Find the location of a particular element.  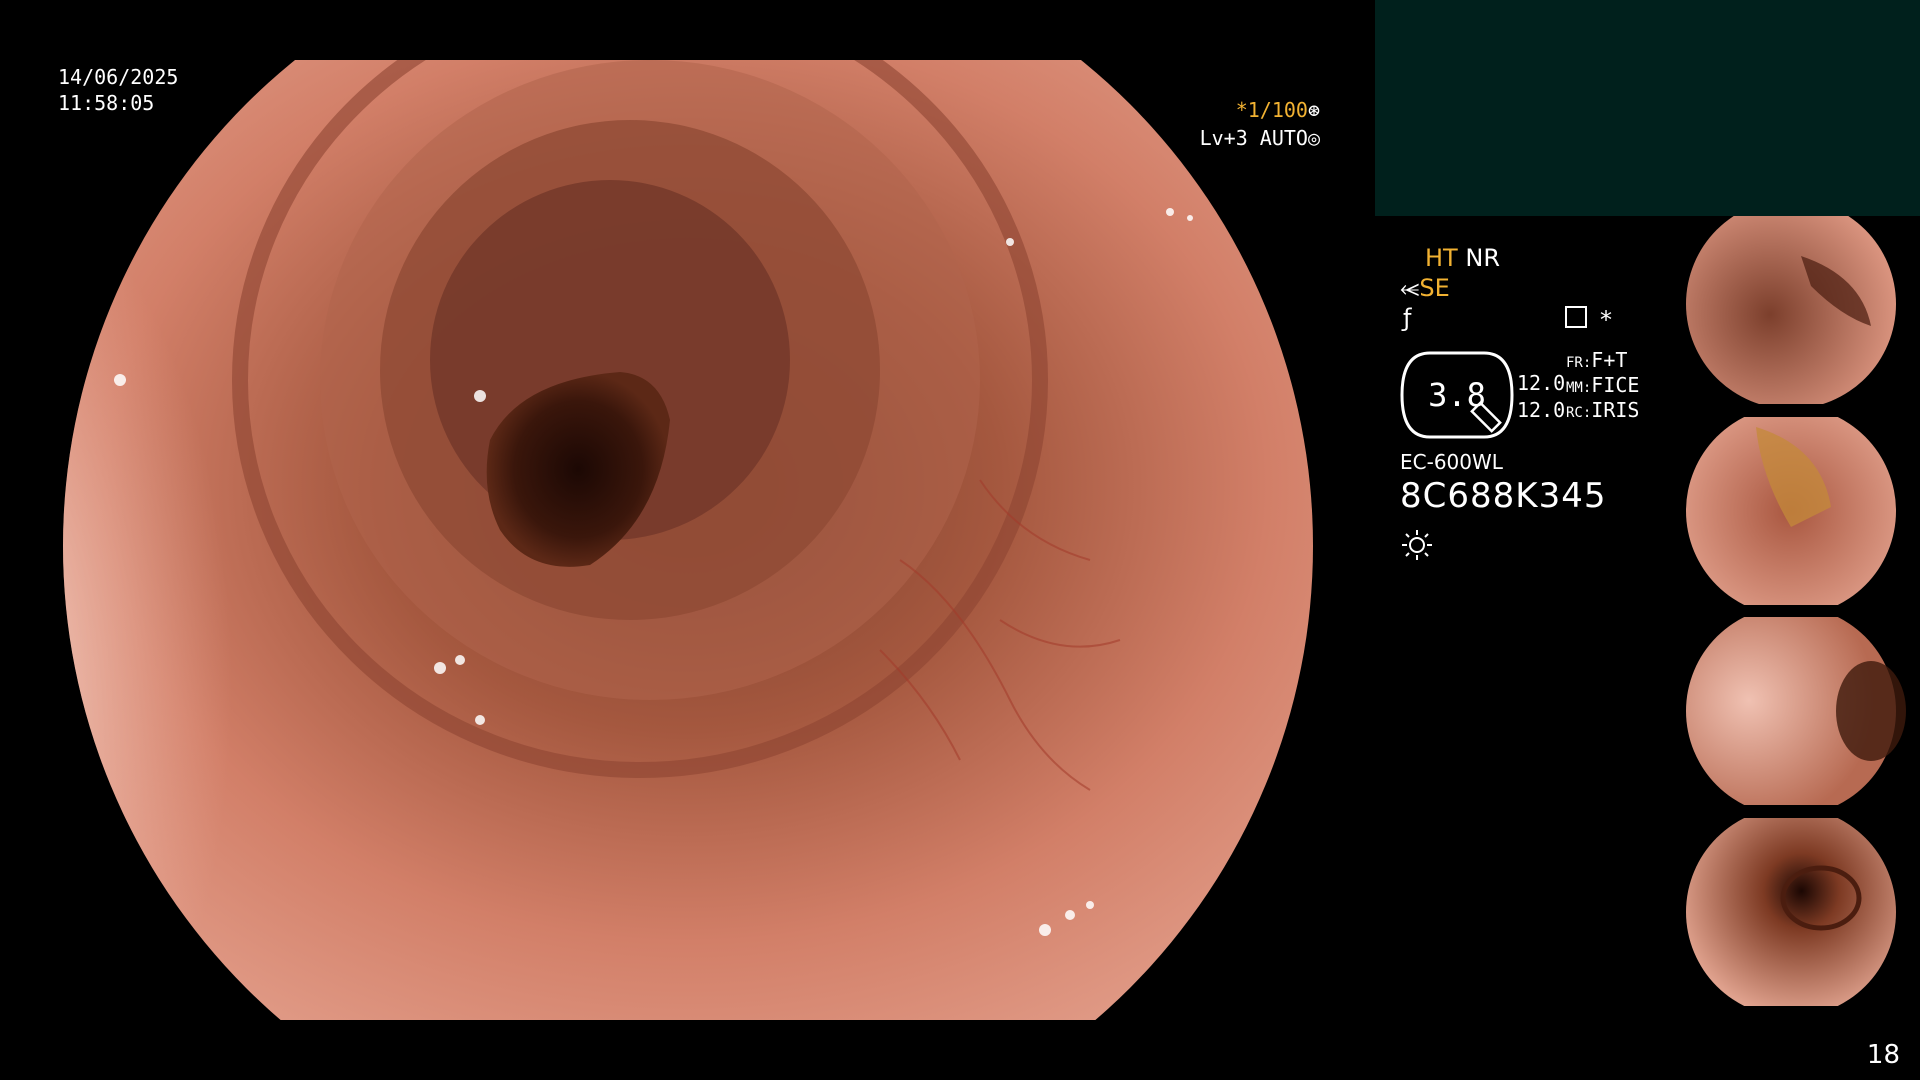

aperture-icon: ⊛ is located at coordinates (1313, 110).